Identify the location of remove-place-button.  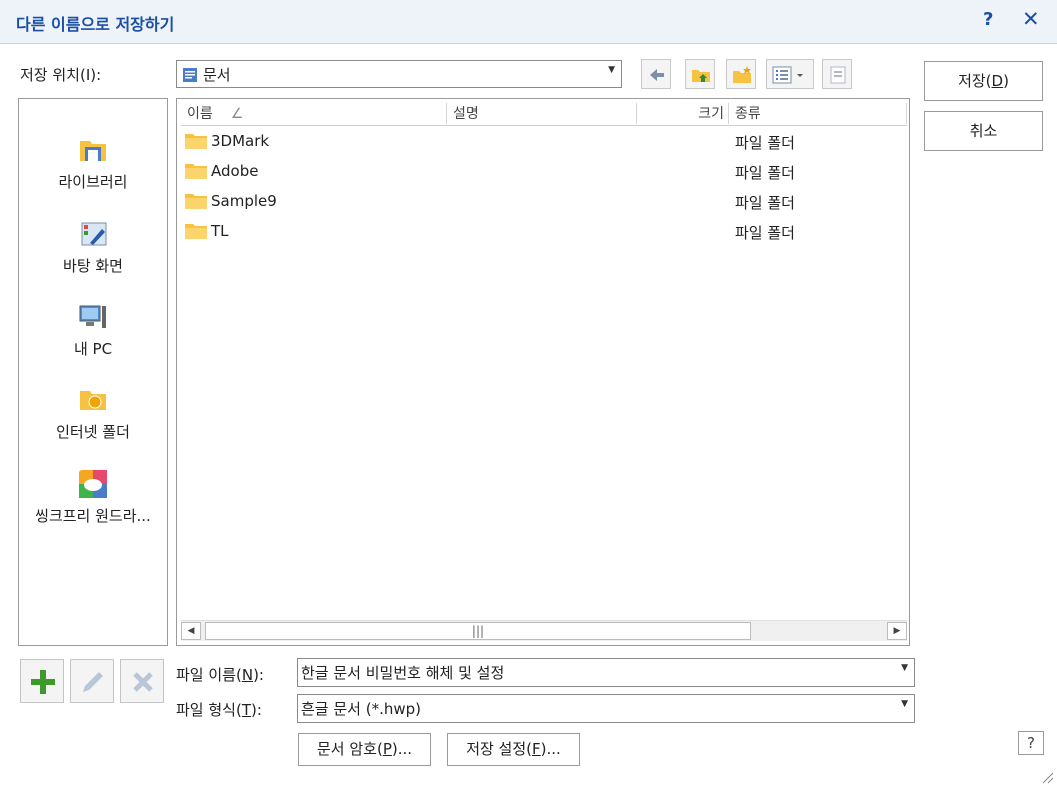
(142, 681).